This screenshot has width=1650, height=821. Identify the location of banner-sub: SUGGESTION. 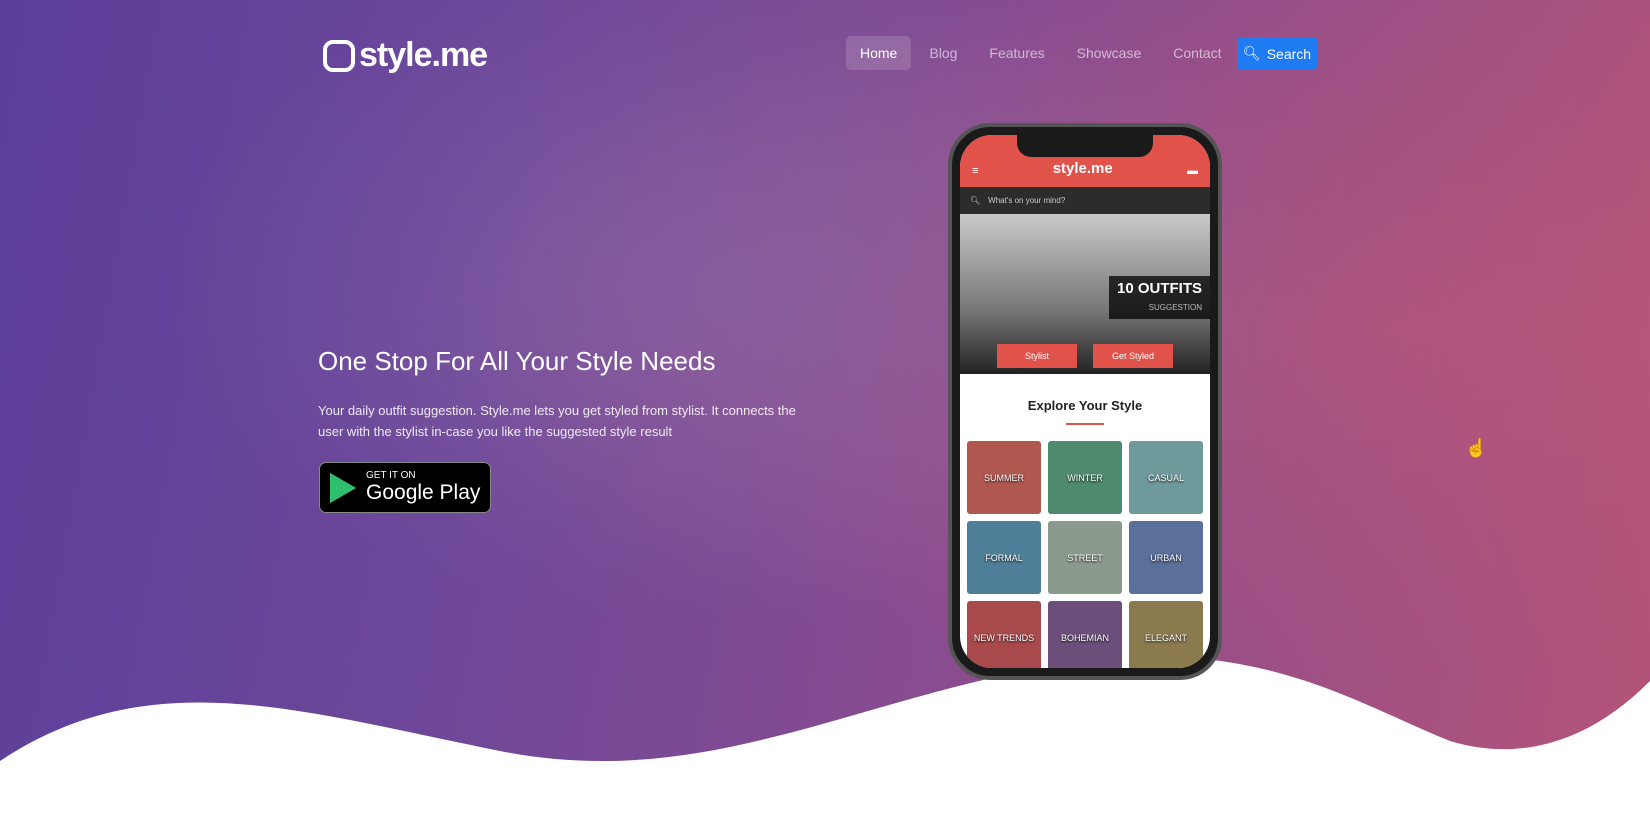
(1175, 307).